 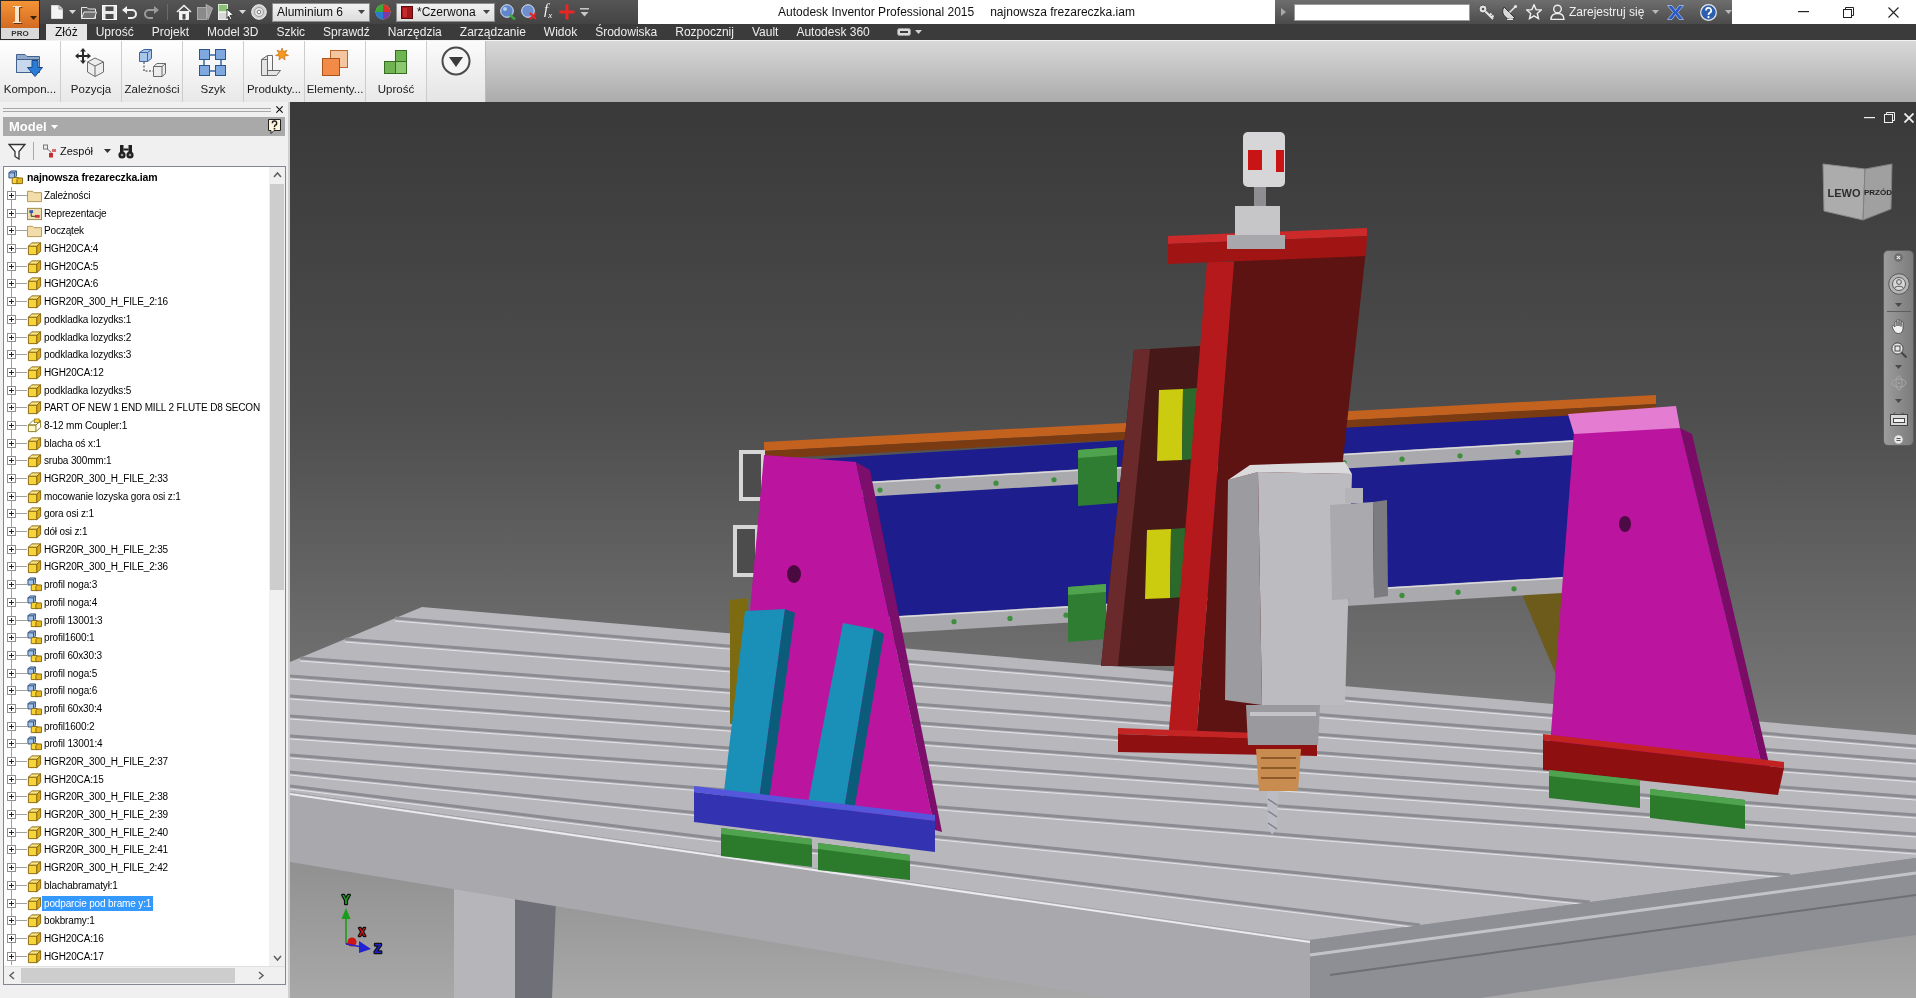 What do you see at coordinates (529, 12) in the screenshot?
I see `ball-cross-icon` at bounding box center [529, 12].